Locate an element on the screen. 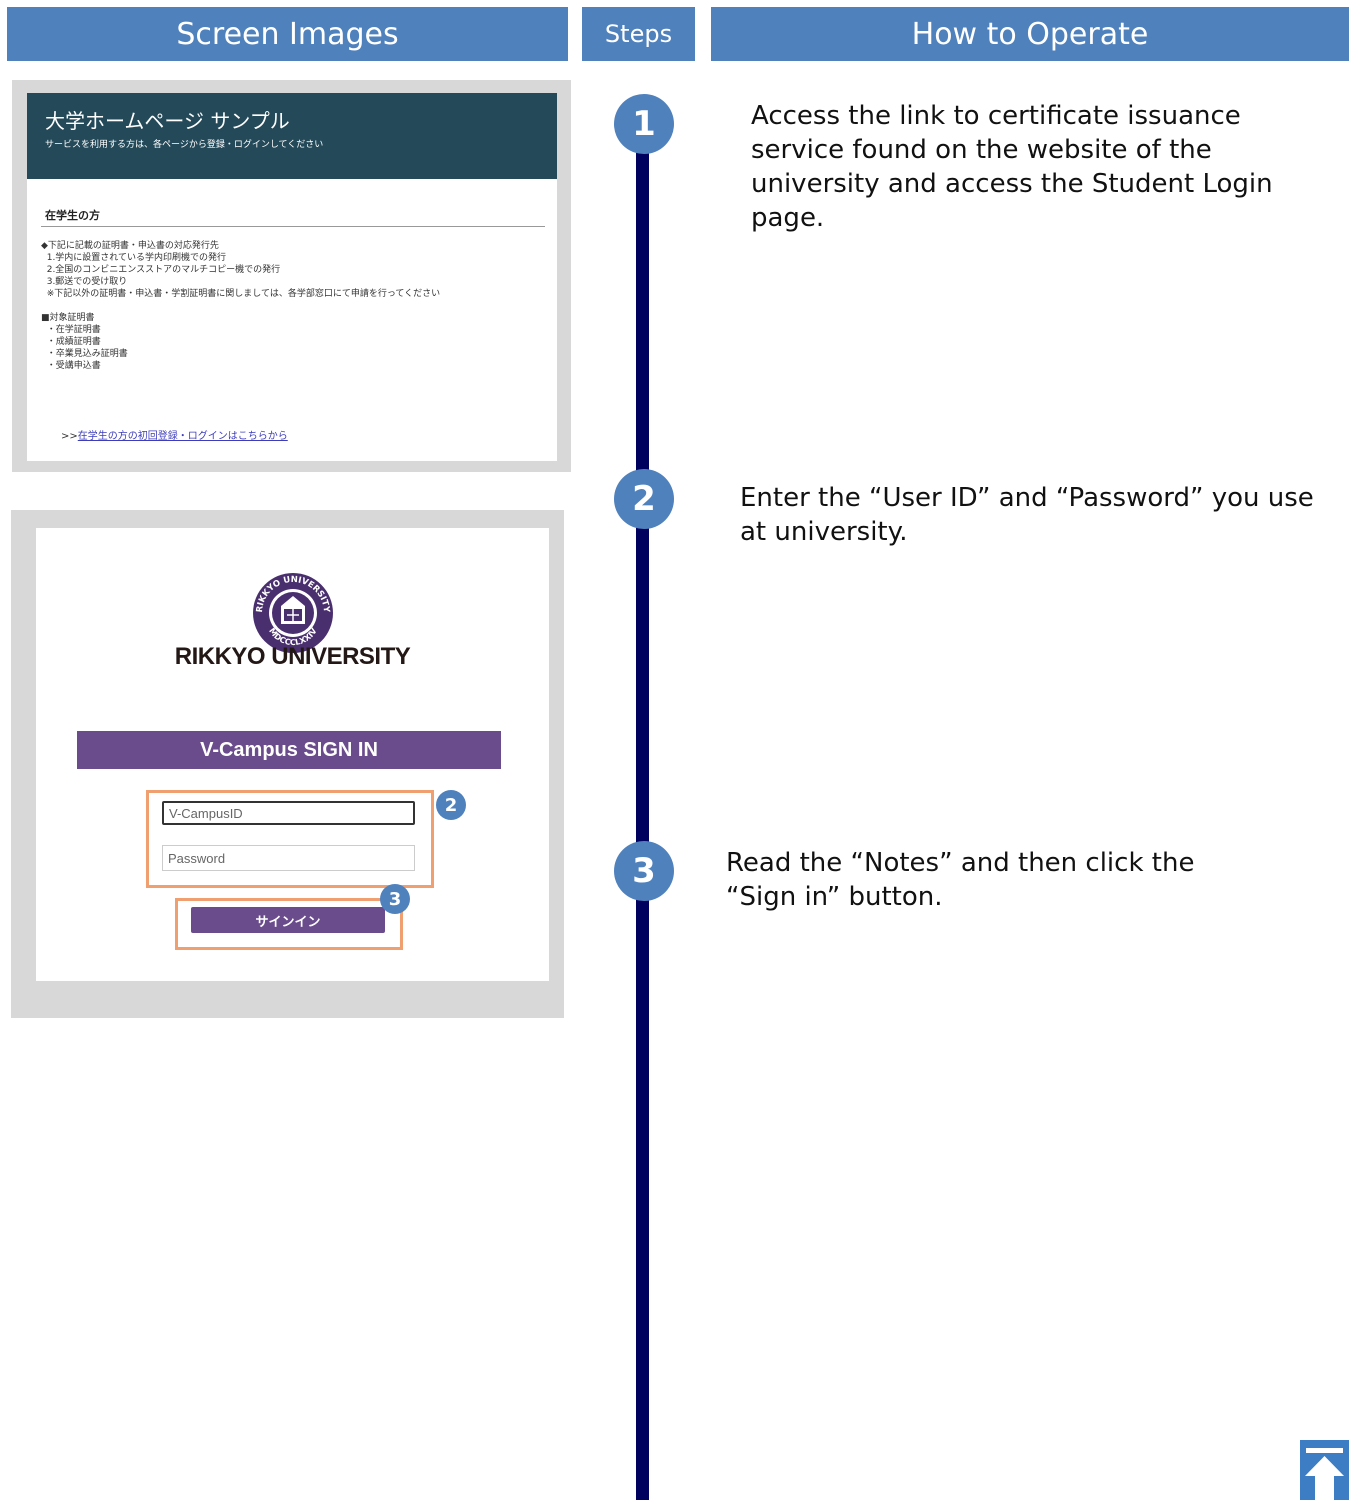 Image resolution: width=1349 pixels, height=1504 pixels. step-1-circle: 1 is located at coordinates (644, 124).